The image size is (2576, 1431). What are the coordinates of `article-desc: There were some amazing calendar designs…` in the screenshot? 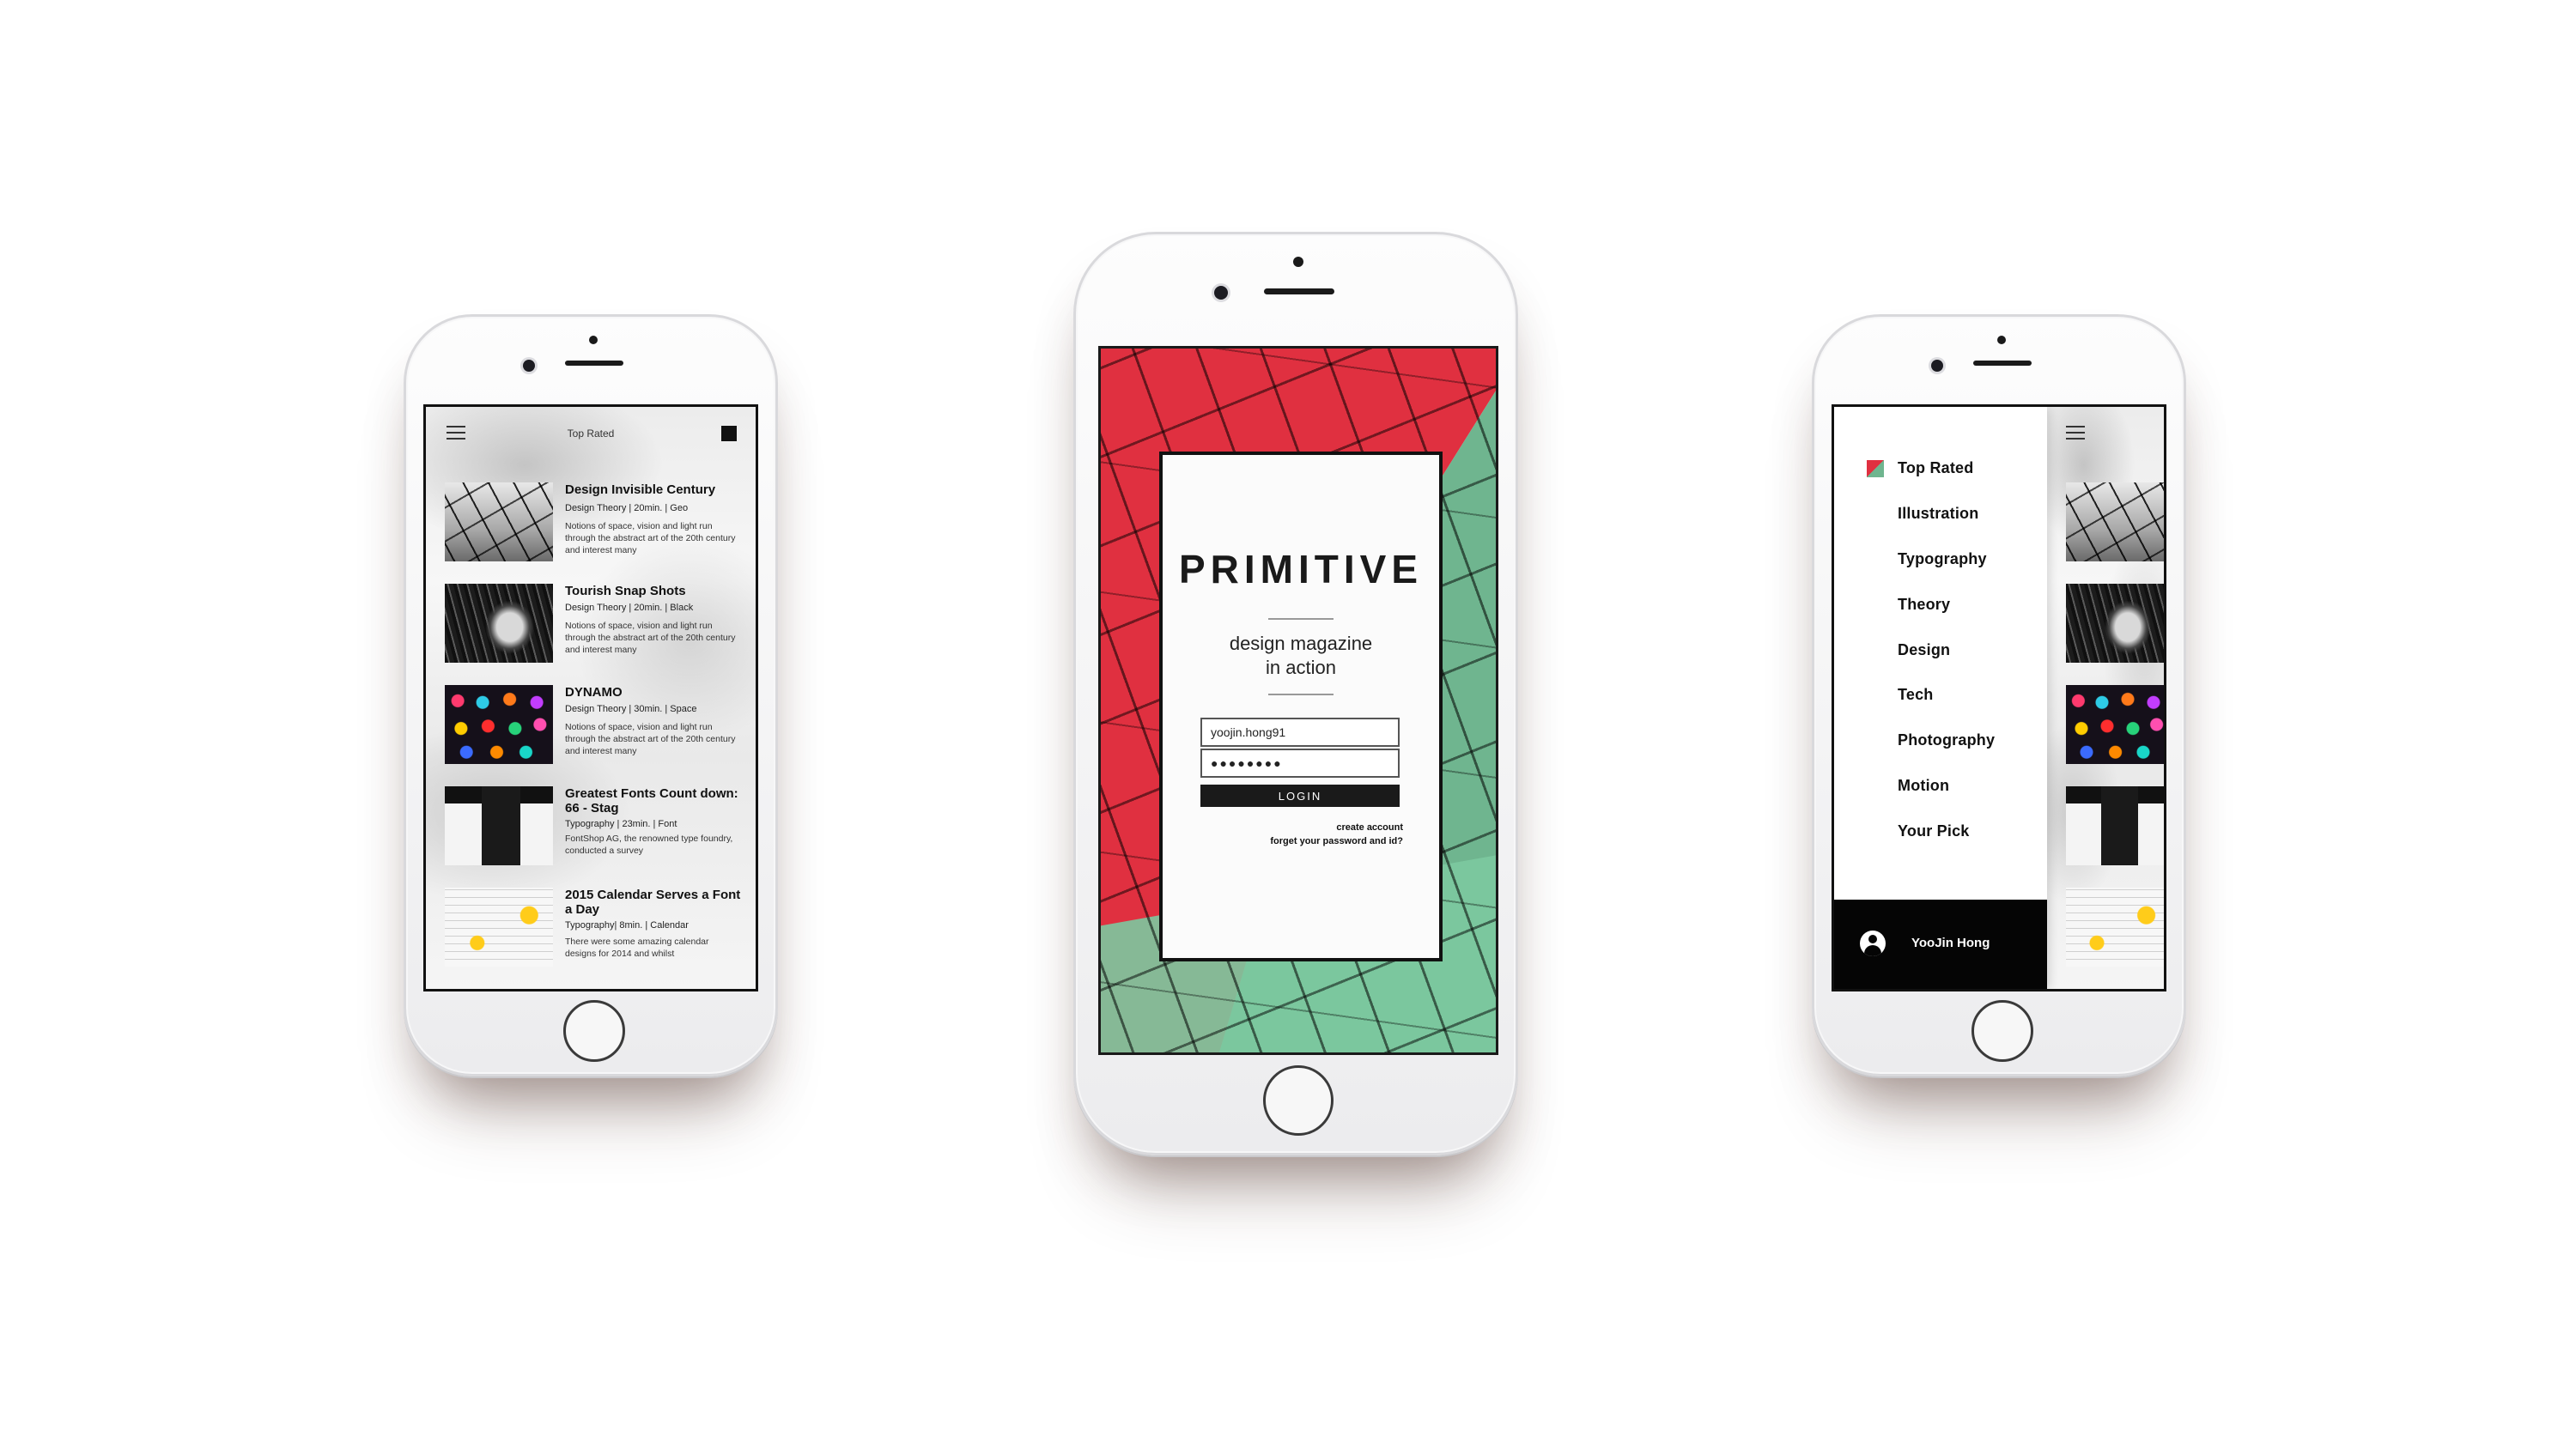 It's located at (637, 948).